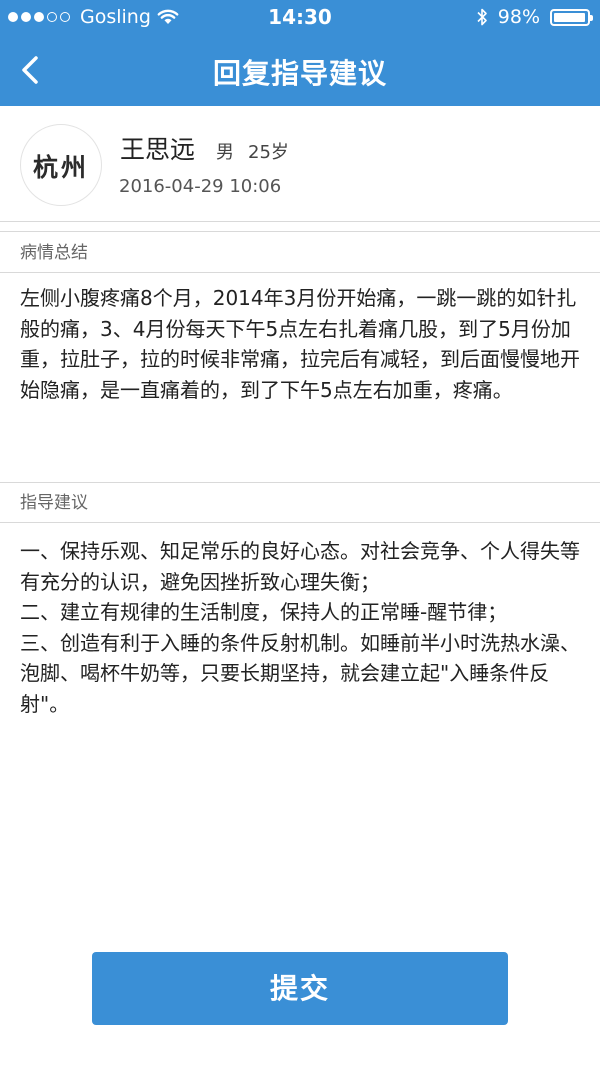 This screenshot has height=1067, width=600. Describe the element at coordinates (518, 17) in the screenshot. I see `battery-percent: 98%` at that location.